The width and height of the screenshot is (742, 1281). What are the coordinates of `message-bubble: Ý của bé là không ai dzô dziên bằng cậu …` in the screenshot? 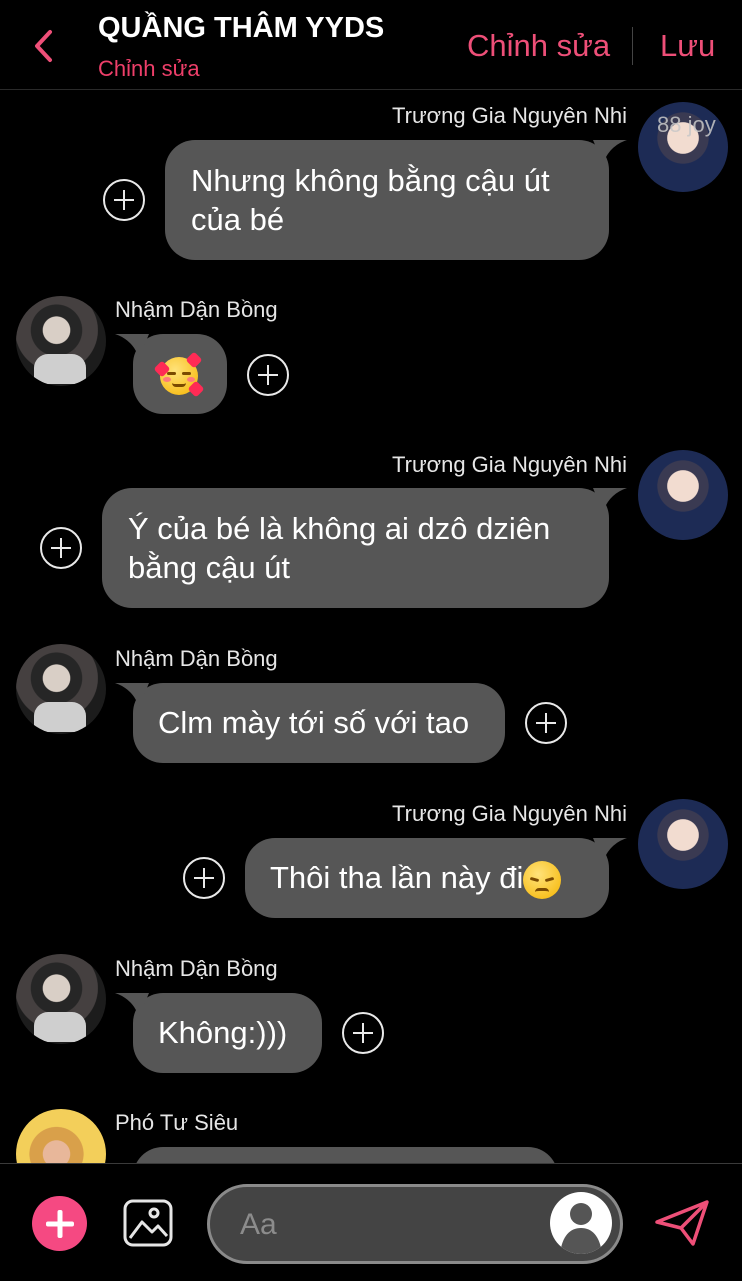 It's located at (364, 548).